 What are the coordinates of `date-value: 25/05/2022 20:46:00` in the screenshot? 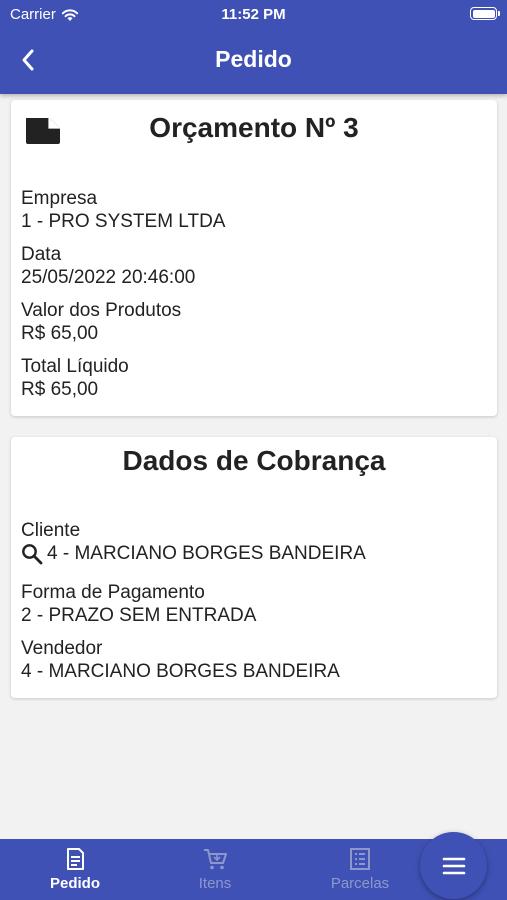 It's located at (108, 277).